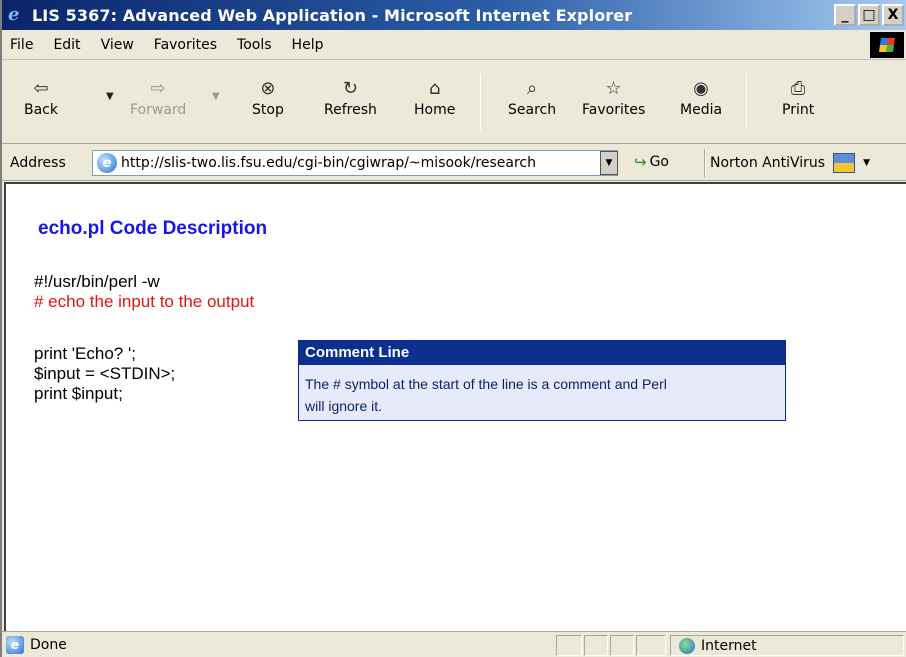  I want to click on back-dropdown-icon: ▼, so click(110, 96).